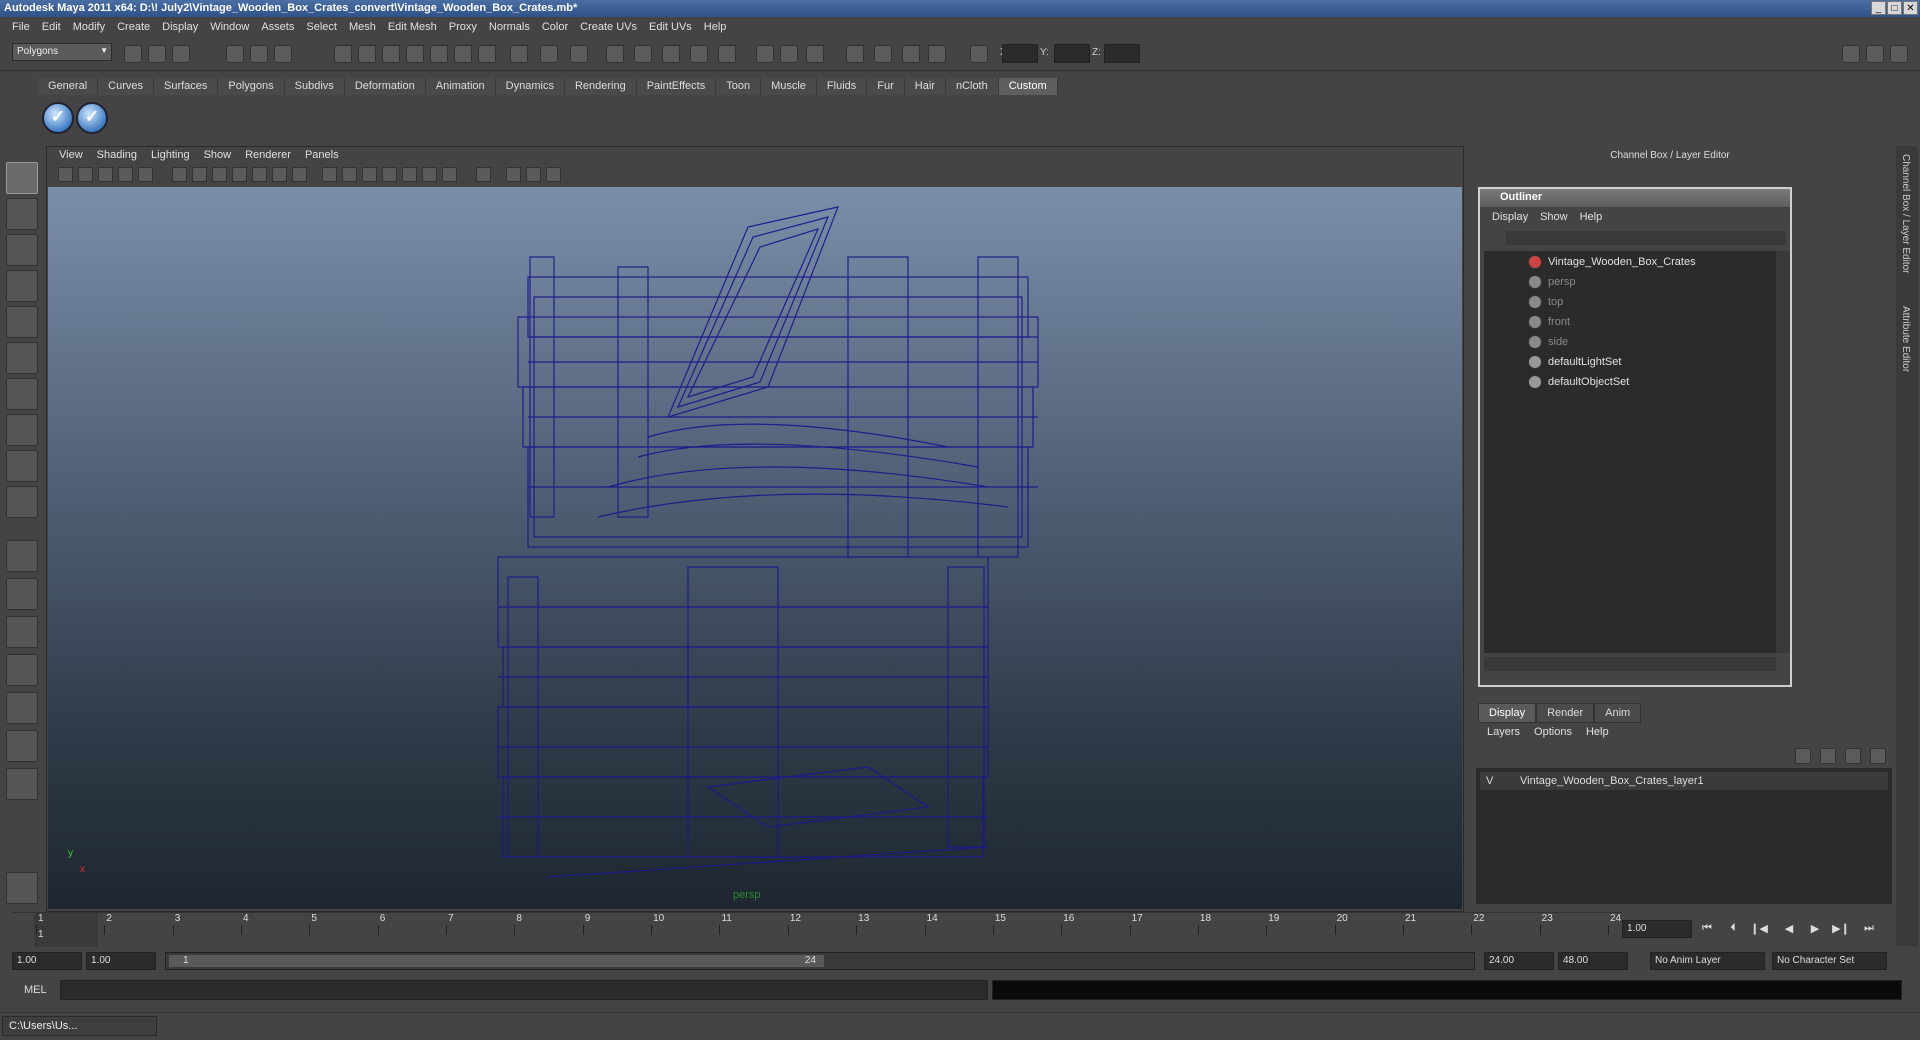  Describe the element at coordinates (1558, 342) in the screenshot. I see `outliner-item: side` at that location.